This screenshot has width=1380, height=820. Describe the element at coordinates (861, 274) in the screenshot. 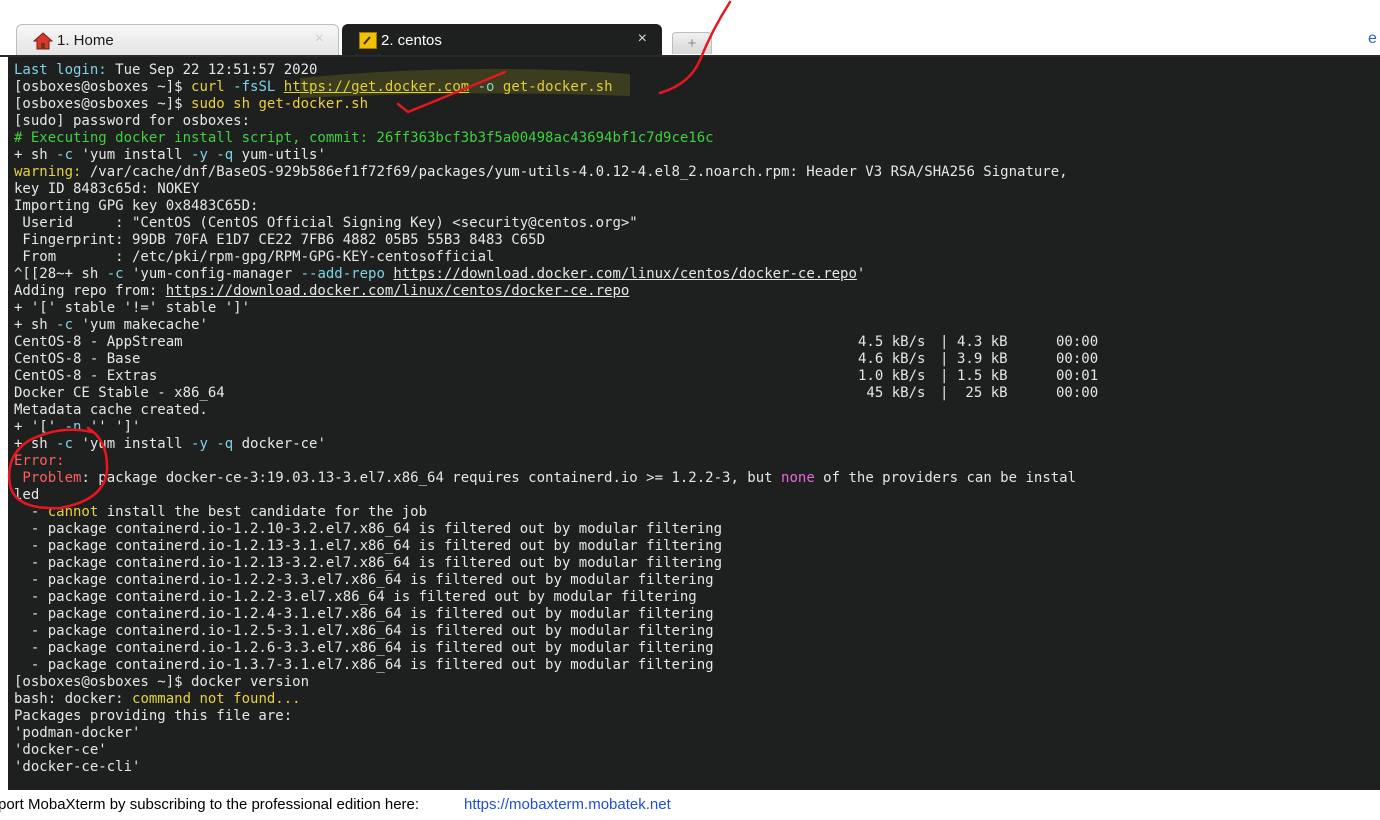

I see `terminal-text: '` at that location.